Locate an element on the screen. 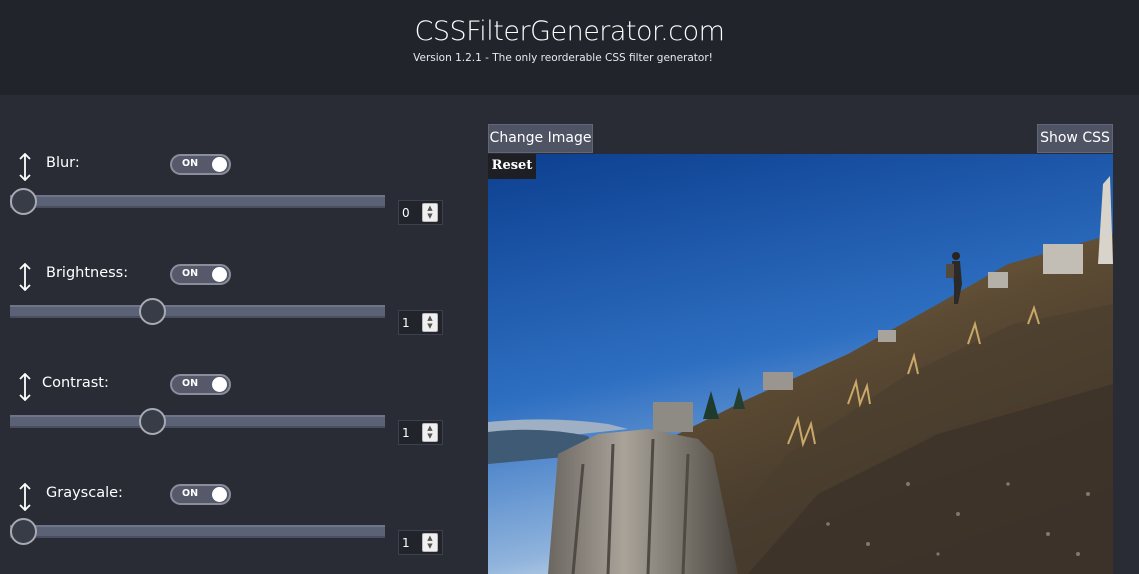 This screenshot has height=574, width=1139. slider-track-contrast is located at coordinates (197, 421).